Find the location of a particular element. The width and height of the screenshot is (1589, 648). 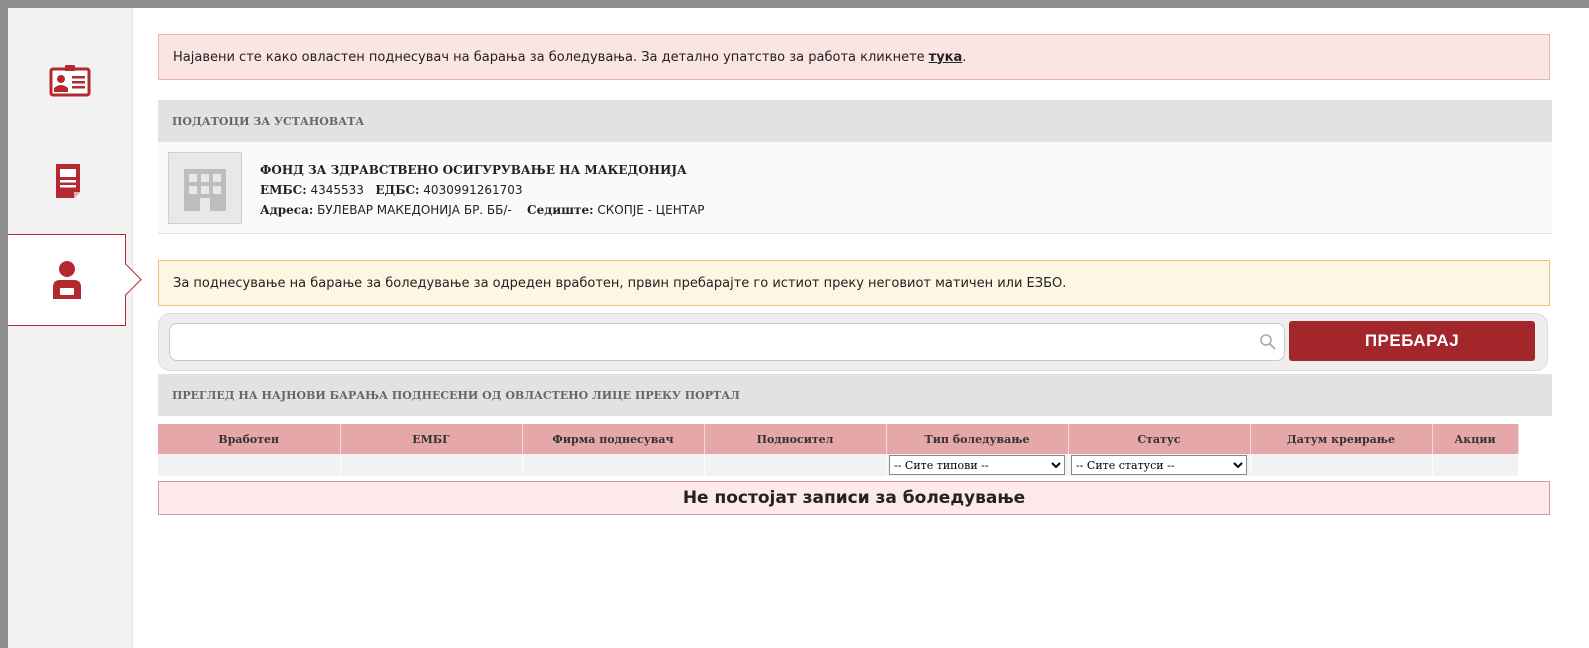

type-filter-select: -- Сите типови -- is located at coordinates (977, 465).